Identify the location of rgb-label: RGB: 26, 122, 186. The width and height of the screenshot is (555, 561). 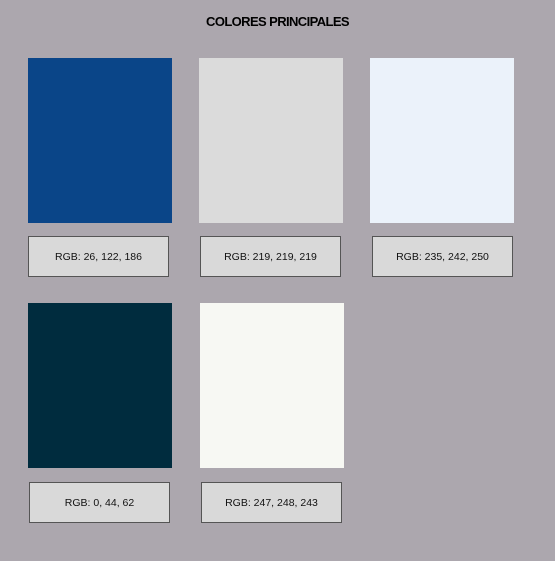
(98, 256).